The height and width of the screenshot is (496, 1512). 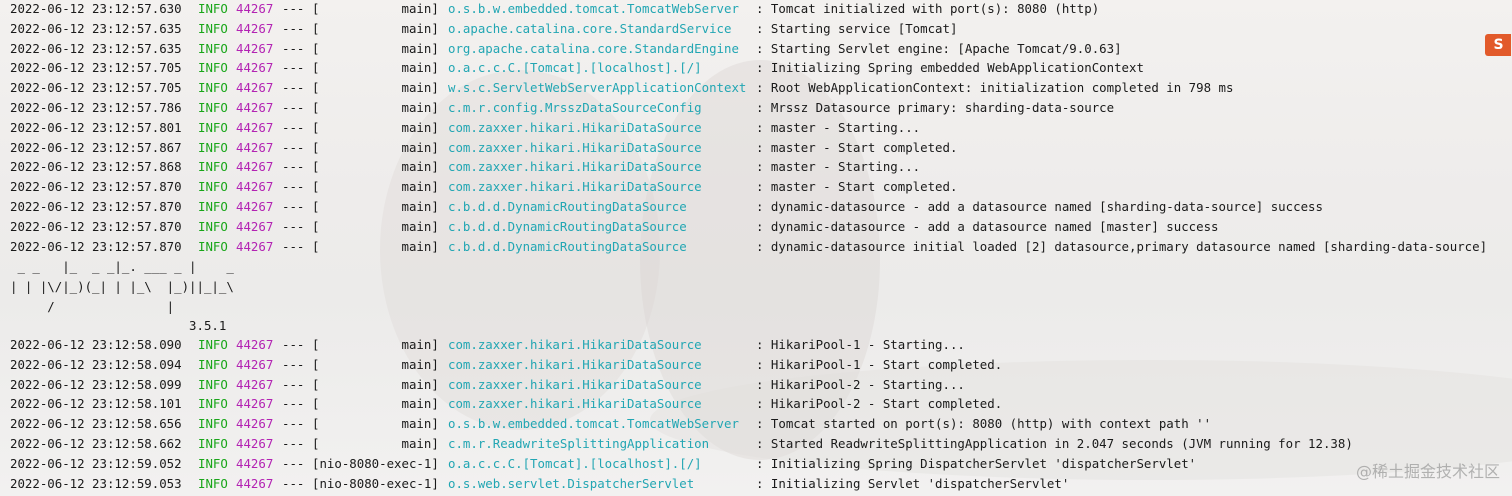 I want to click on mybatis-plus-banner-line1: _ _ |_ _ _|_. ___ _ | _, so click(x=122, y=266).